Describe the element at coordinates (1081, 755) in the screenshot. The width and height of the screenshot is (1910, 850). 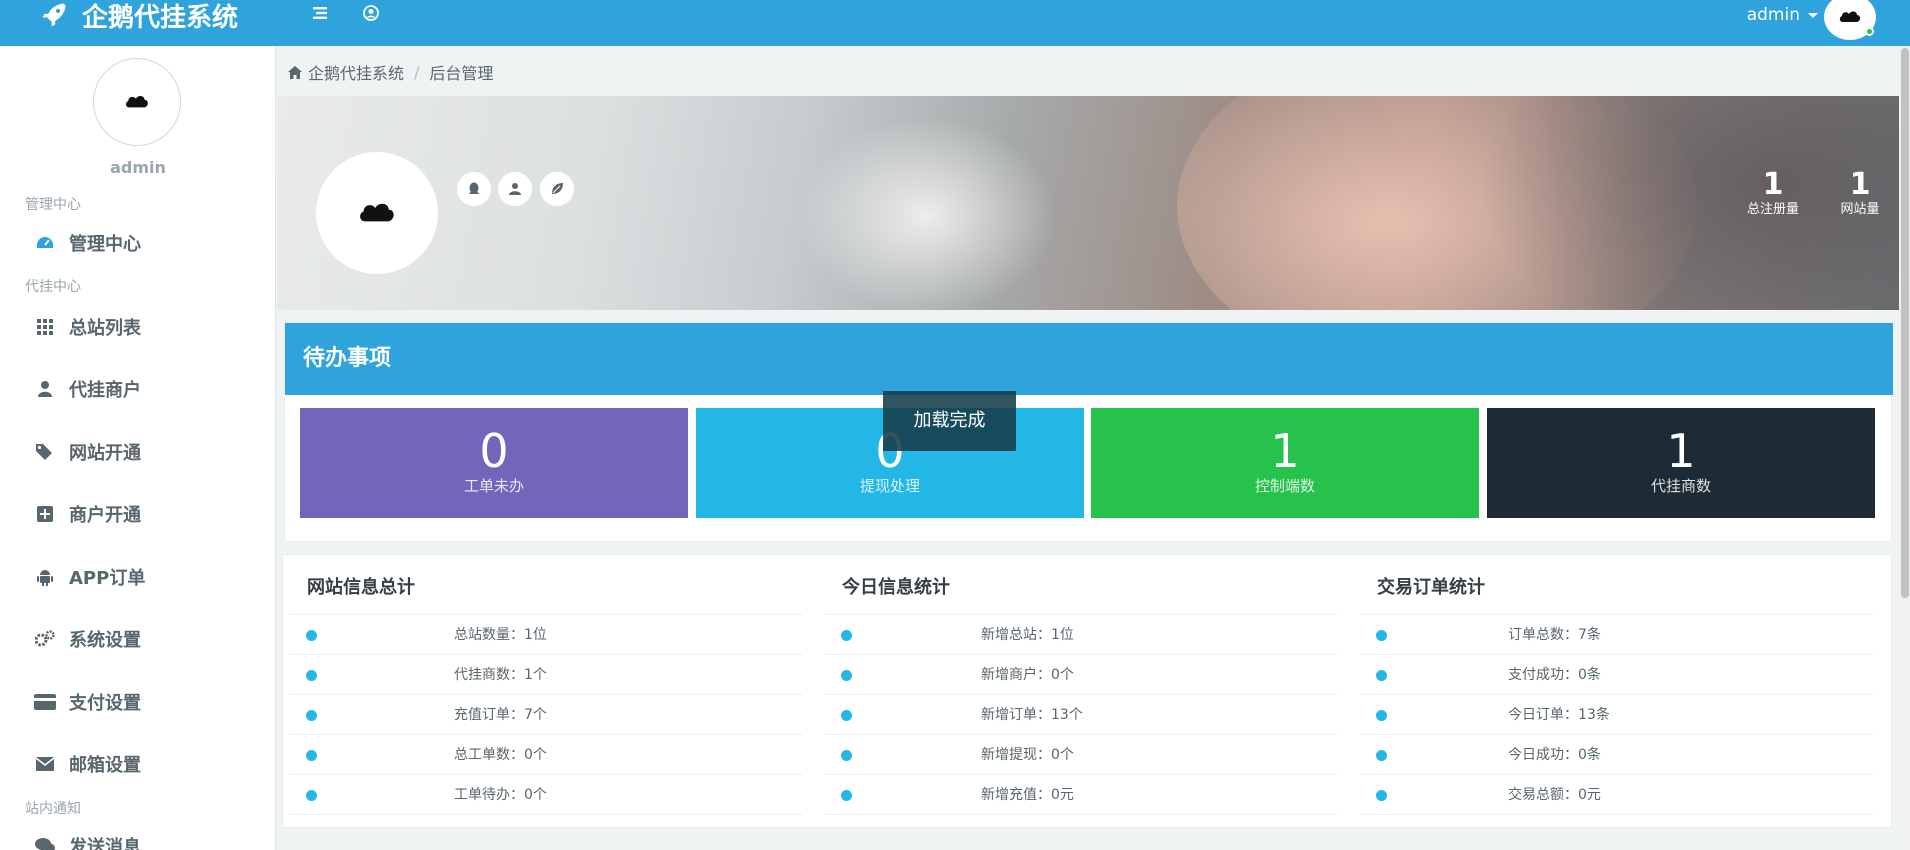
I see `list-item: 新增提现：0个` at that location.